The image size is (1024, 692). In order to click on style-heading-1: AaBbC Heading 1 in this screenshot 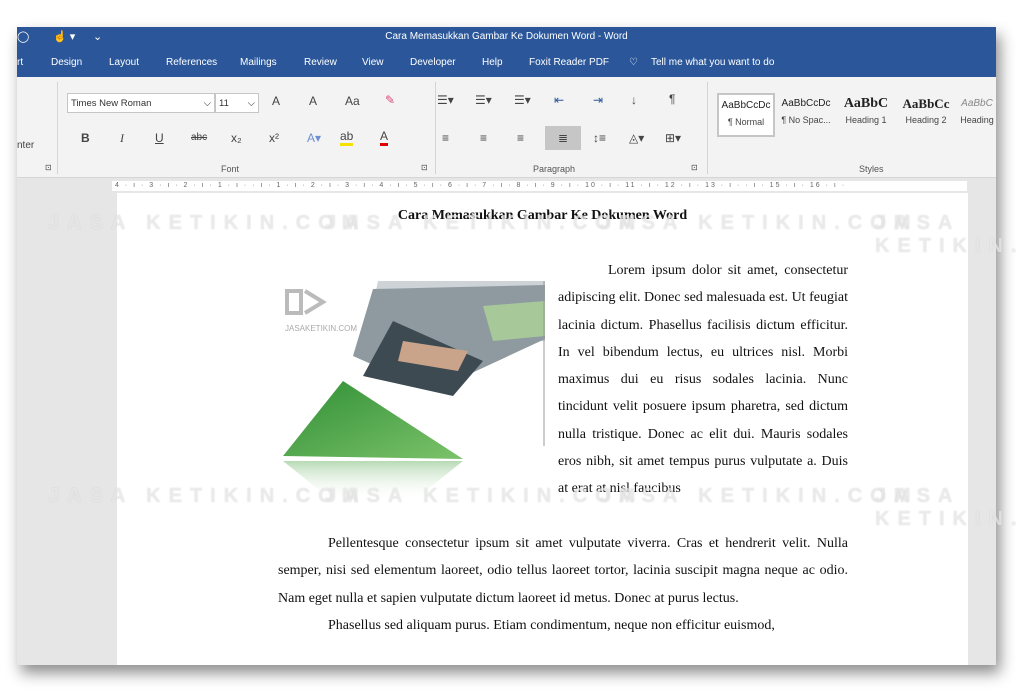, I will do `click(866, 115)`.